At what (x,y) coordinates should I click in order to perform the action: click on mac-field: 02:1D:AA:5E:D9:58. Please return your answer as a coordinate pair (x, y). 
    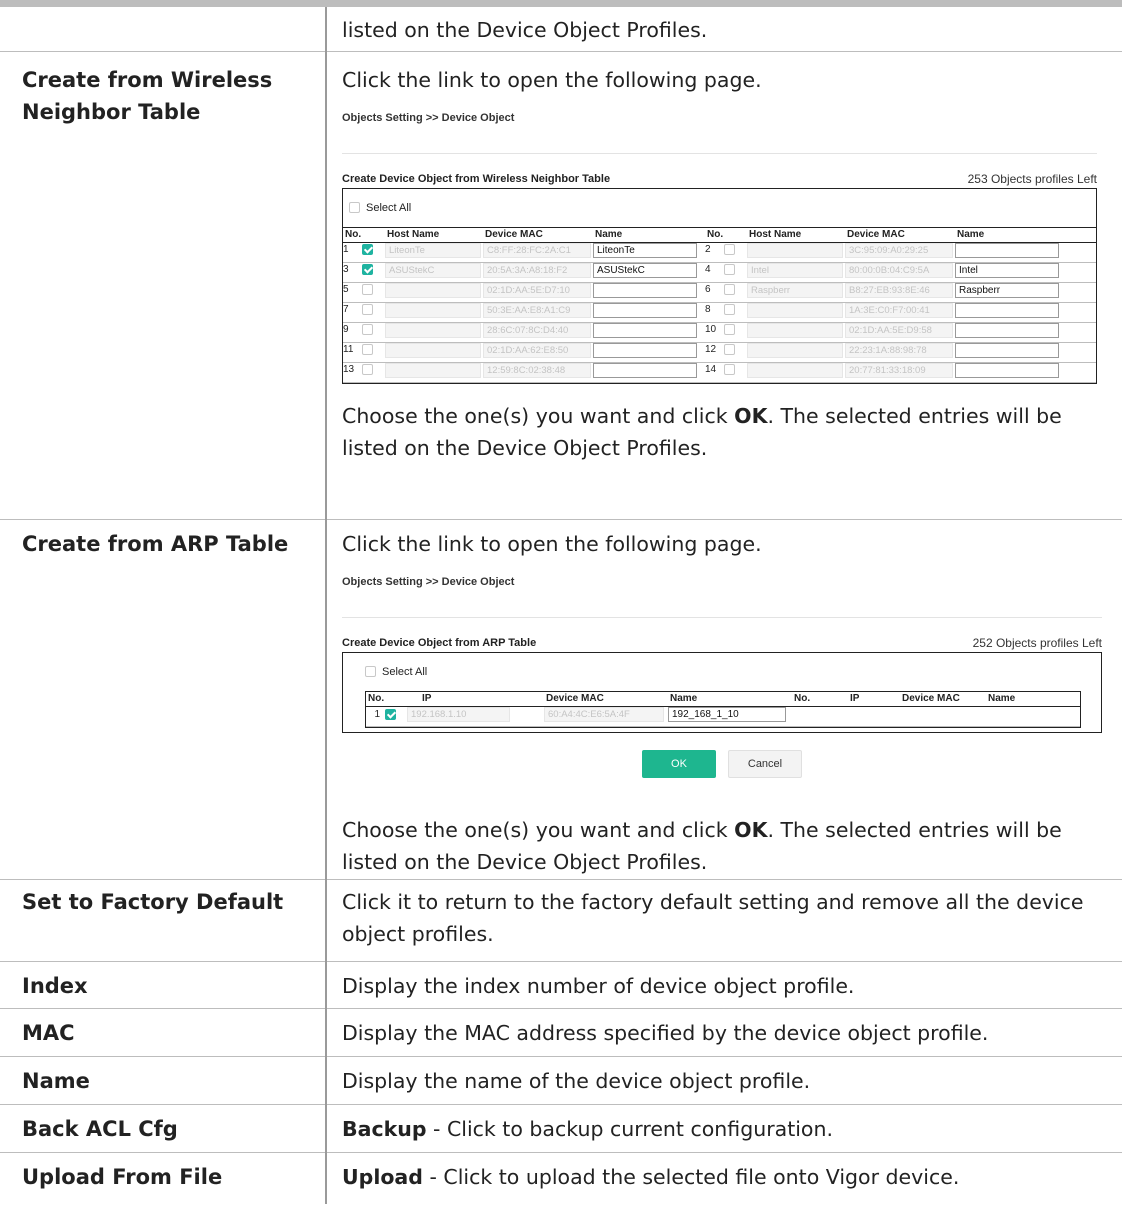
    Looking at the image, I should click on (899, 330).